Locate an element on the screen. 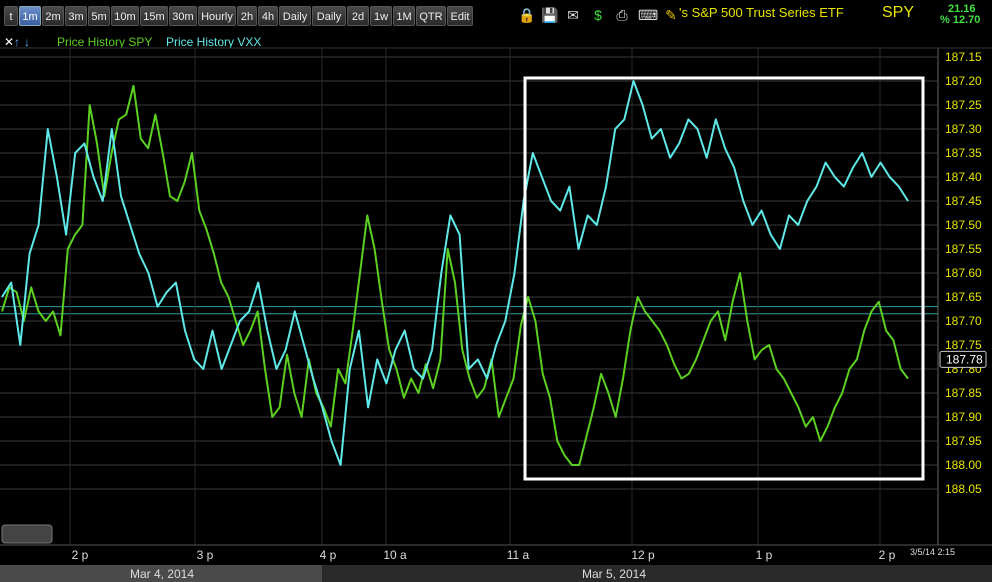  x-axis-bar is located at coordinates (496, 555).